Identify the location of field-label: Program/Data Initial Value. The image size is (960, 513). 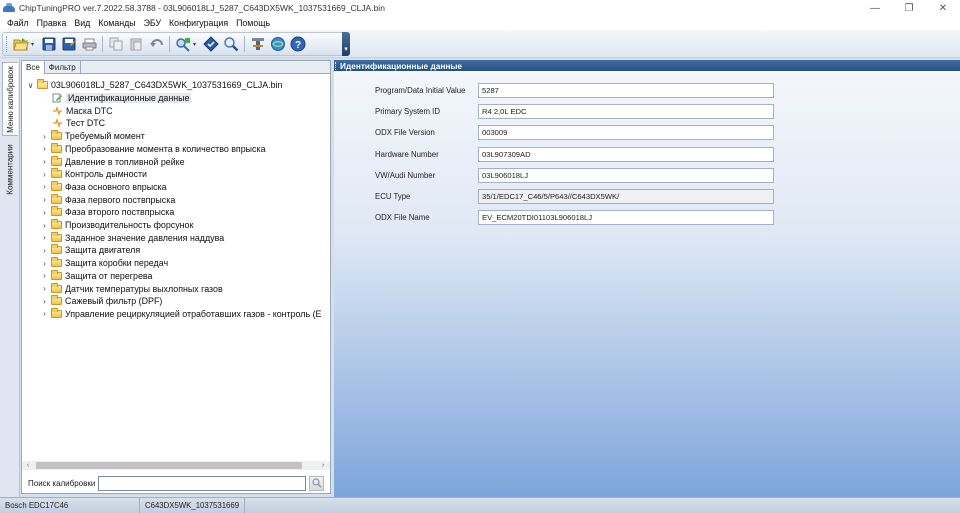
(420, 90).